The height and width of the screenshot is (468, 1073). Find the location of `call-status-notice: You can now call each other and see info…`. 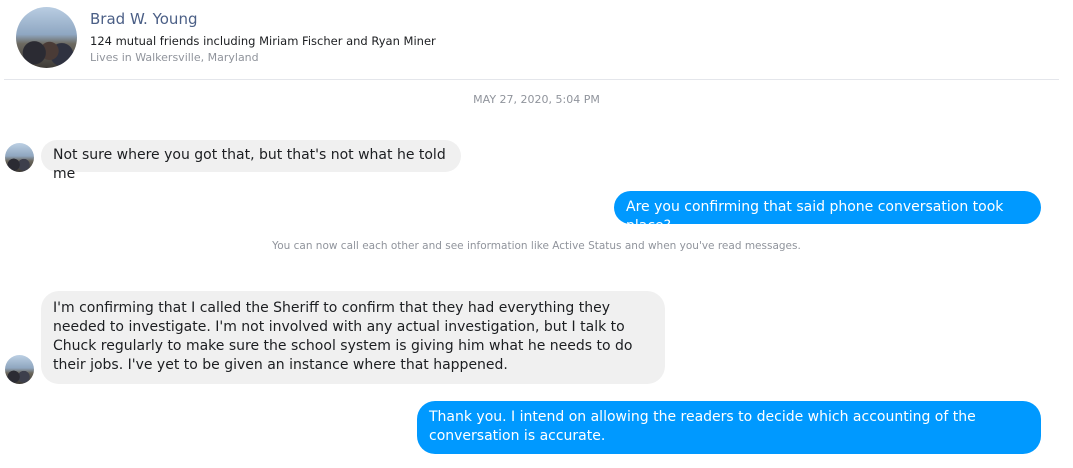

call-status-notice: You can now call each other and see info… is located at coordinates (536, 246).